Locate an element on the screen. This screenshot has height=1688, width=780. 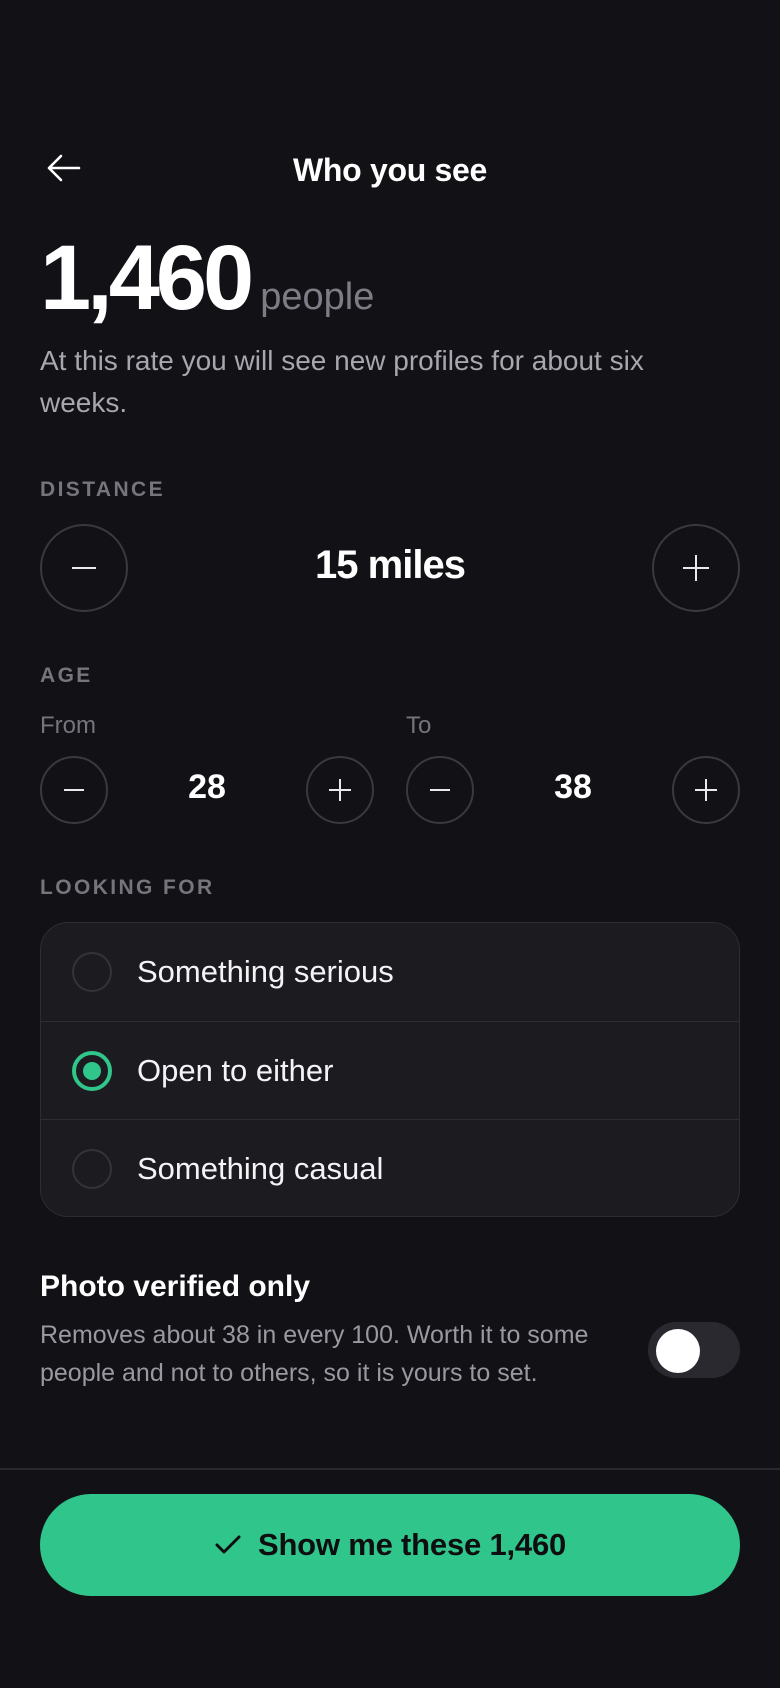
distance-increase-button is located at coordinates (696, 568).